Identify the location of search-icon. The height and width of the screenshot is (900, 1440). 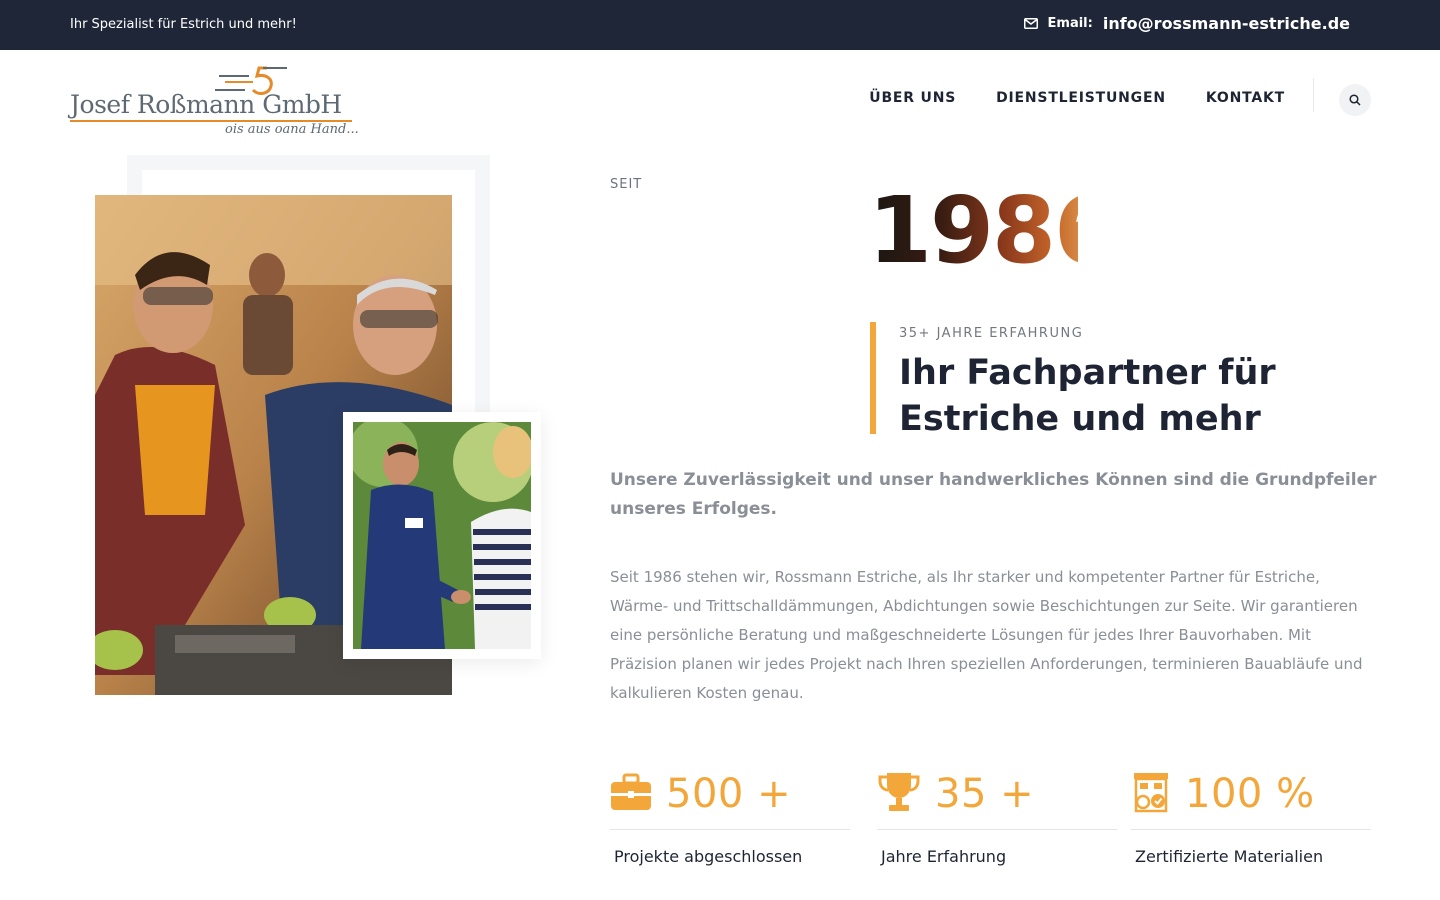
(1355, 100).